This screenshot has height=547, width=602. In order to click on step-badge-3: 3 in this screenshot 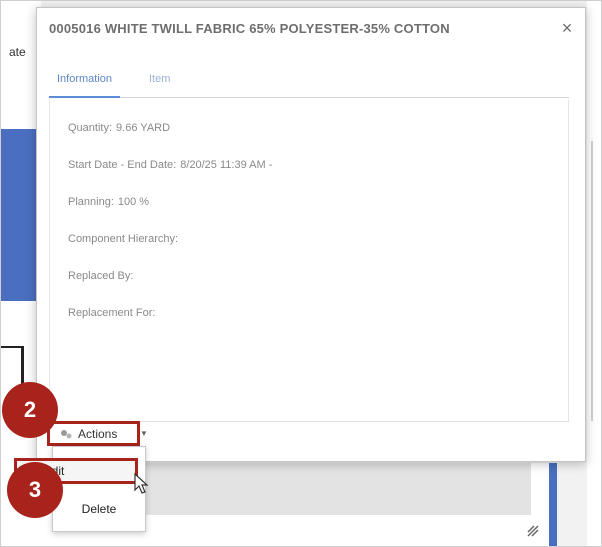, I will do `click(35, 490)`.